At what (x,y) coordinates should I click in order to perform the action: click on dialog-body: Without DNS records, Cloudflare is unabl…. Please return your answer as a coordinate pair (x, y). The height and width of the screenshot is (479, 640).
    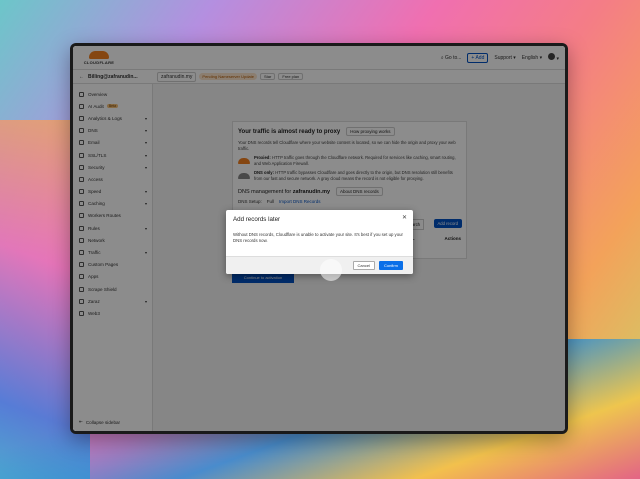
    Looking at the image, I should click on (318, 237).